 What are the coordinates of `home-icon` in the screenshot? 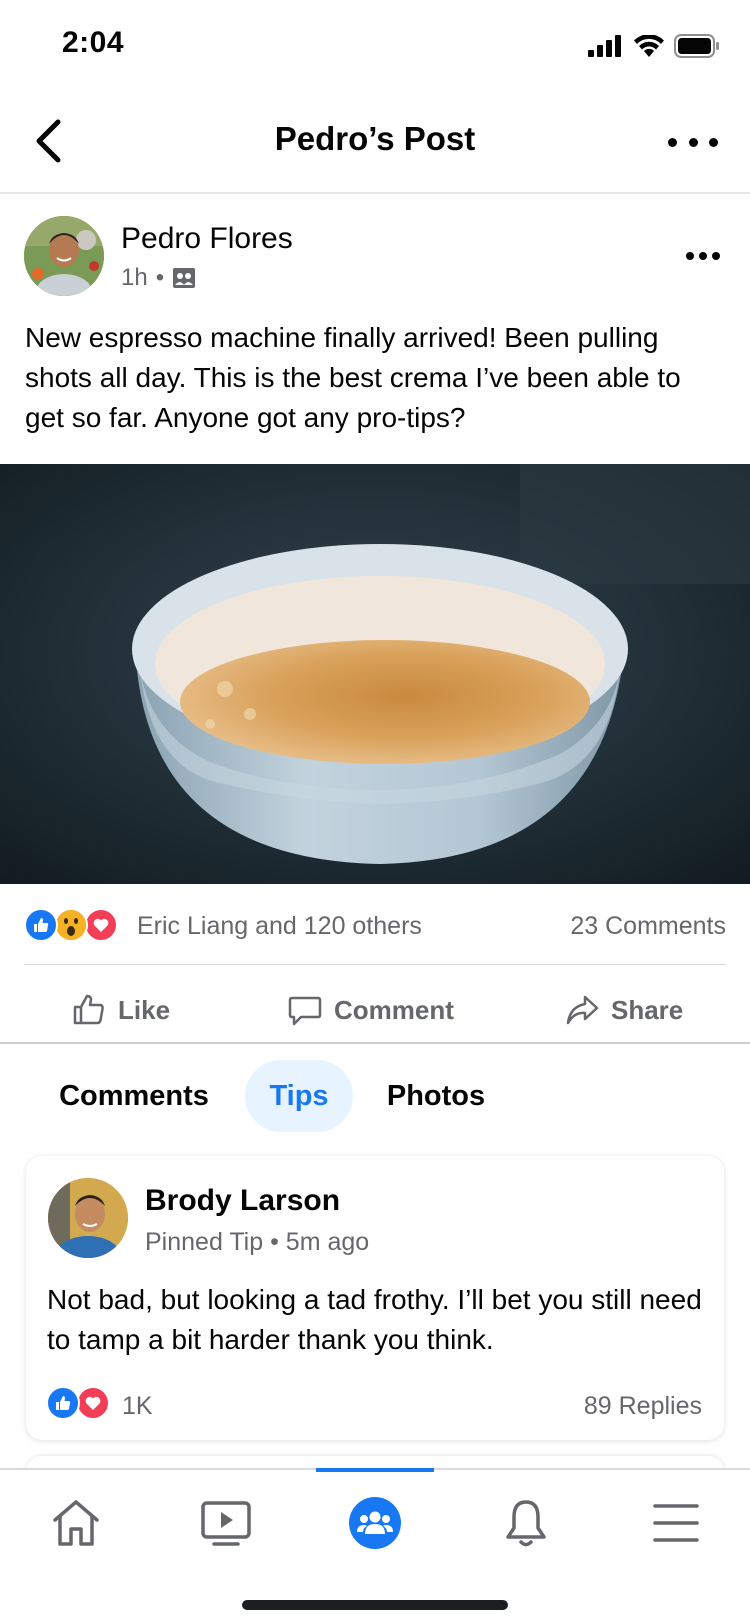 It's located at (76, 1523).